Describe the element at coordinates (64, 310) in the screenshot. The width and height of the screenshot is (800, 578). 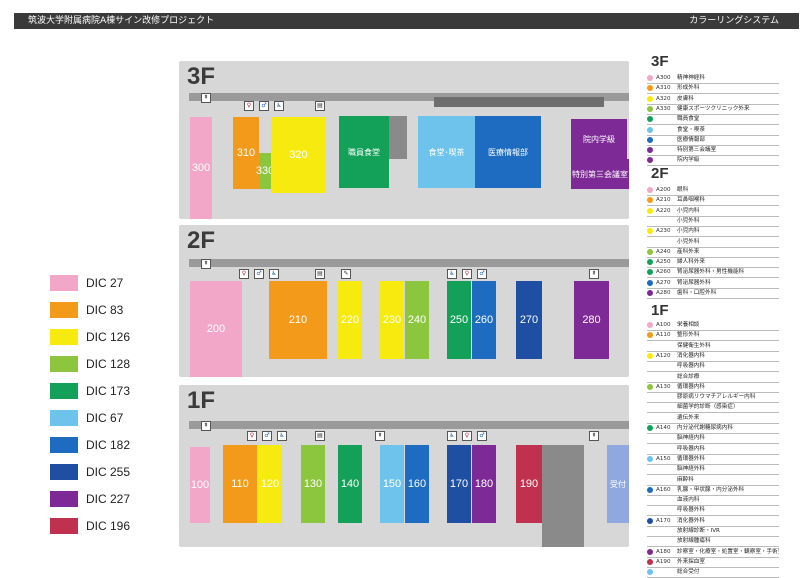
I see `swatch-dic83` at that location.